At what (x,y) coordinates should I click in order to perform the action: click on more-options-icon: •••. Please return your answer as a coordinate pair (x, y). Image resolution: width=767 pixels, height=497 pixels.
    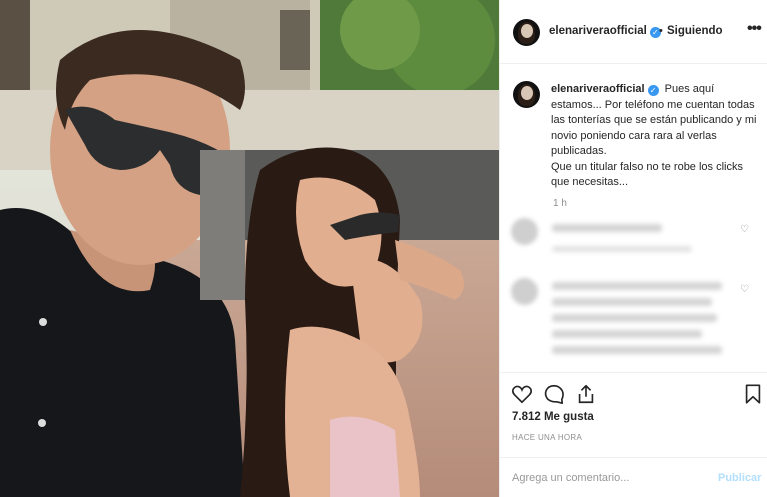
    Looking at the image, I should click on (754, 29).